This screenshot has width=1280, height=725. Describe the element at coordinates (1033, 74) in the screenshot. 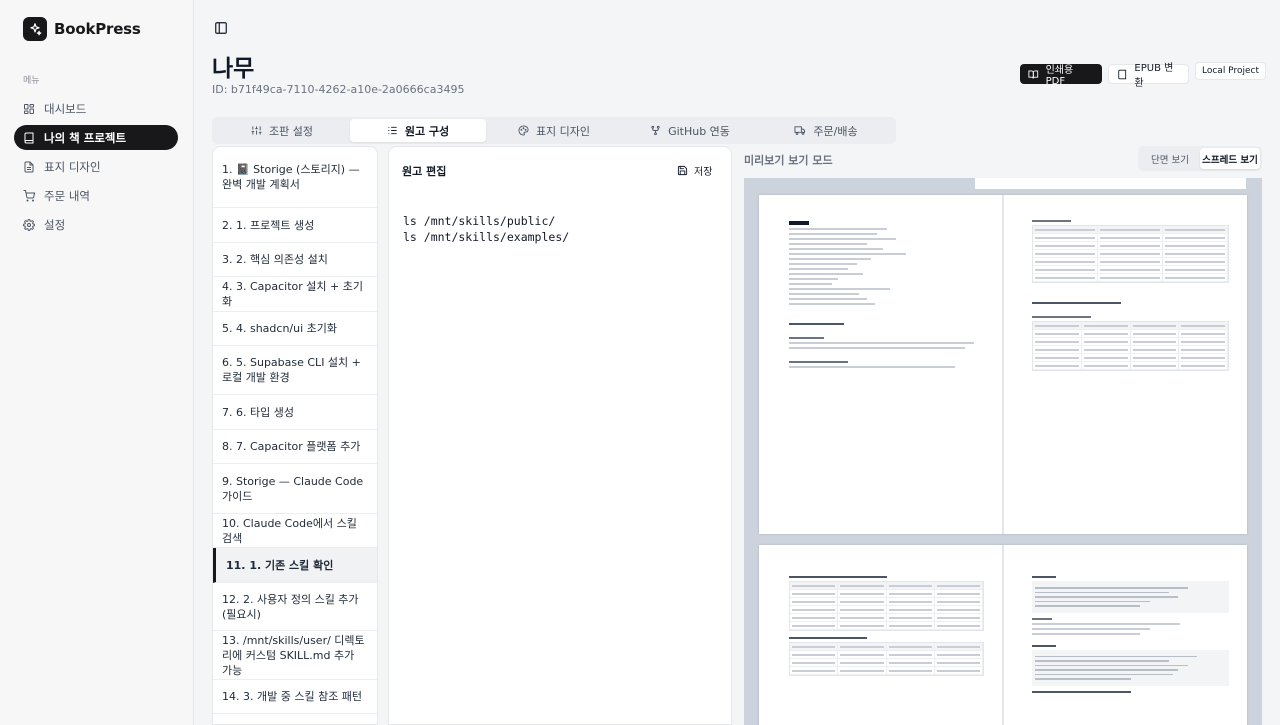

I see `book-open-icon` at that location.